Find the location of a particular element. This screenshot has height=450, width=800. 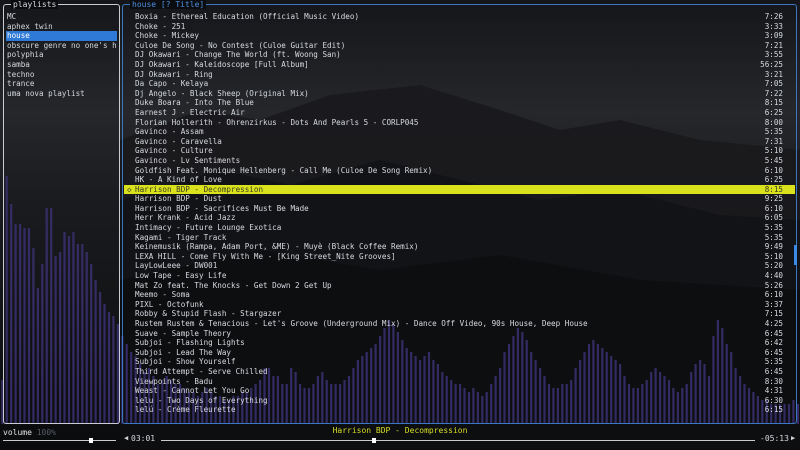

track-duration: 5:45 is located at coordinates (773, 160).